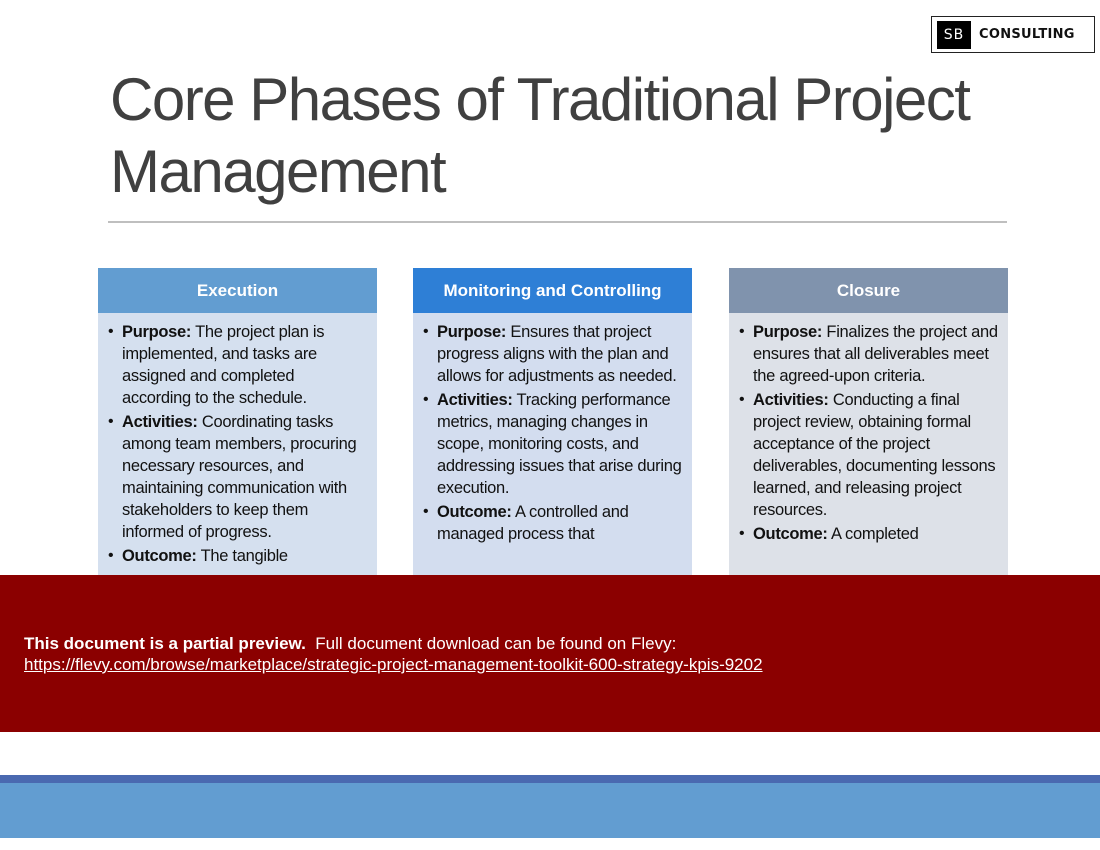 This screenshot has width=1100, height=850. What do you see at coordinates (557, 222) in the screenshot?
I see `title-divider` at bounding box center [557, 222].